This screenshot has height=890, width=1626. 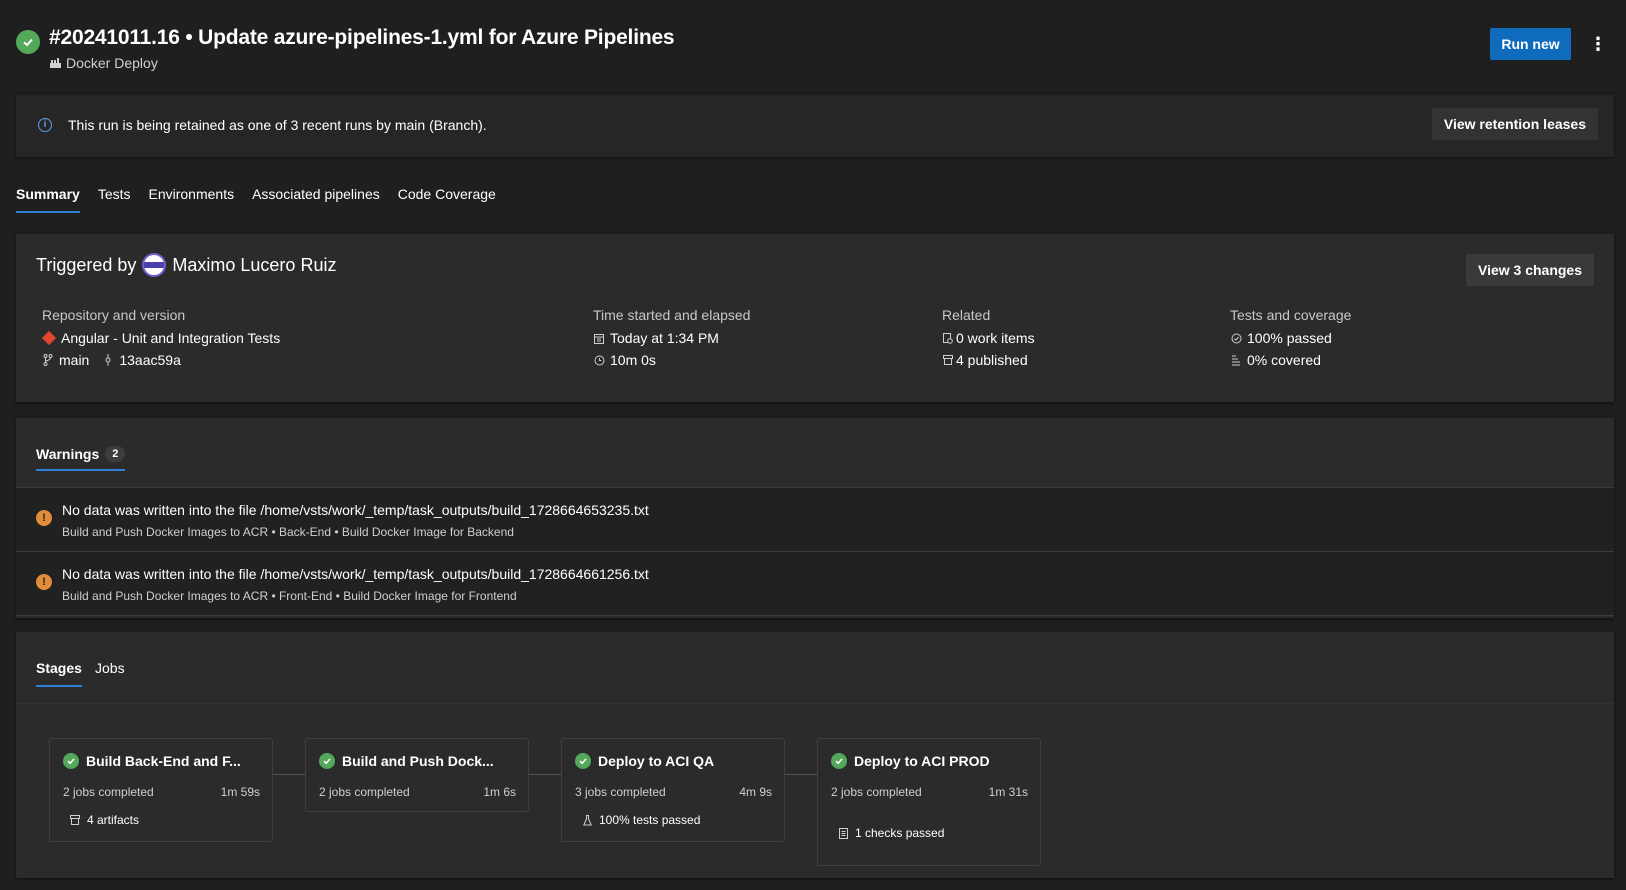 What do you see at coordinates (992, 360) in the screenshot?
I see `published-count: 4 published` at bounding box center [992, 360].